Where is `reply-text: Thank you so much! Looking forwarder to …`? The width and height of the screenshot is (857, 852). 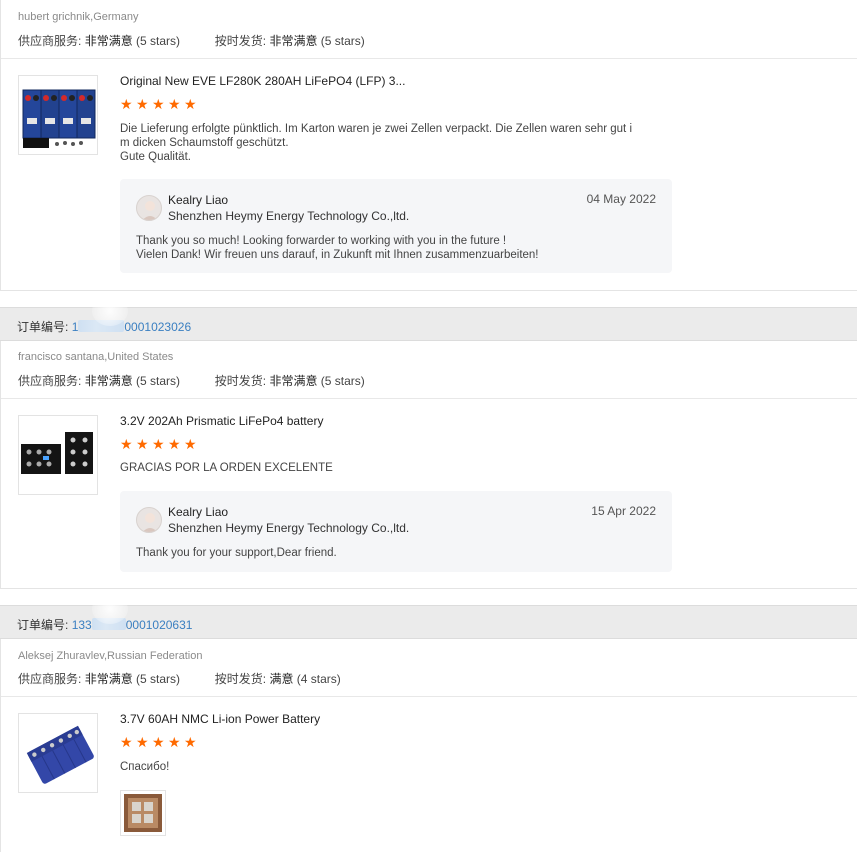
reply-text: Thank you so much! Looking forwarder to … is located at coordinates (396, 248).